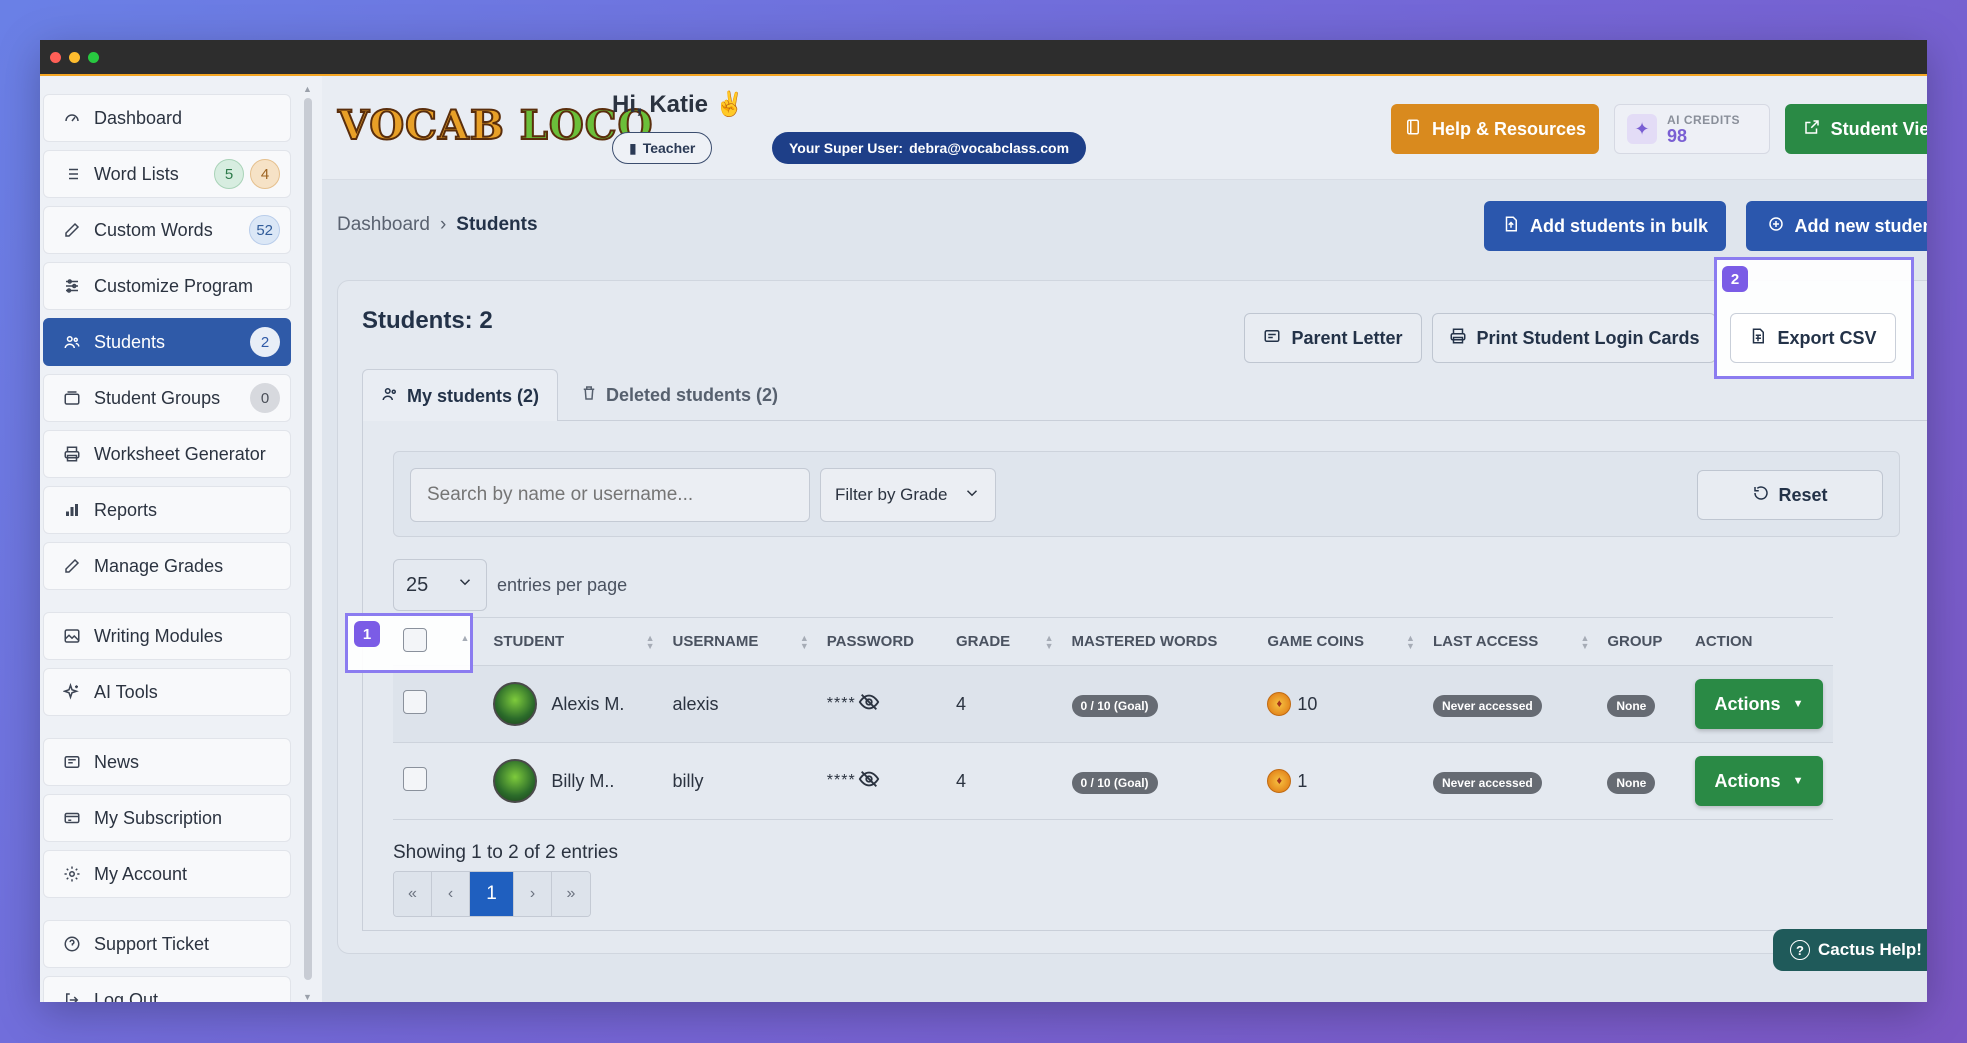 This screenshot has height=1043, width=1967. I want to click on message-icon, so click(1272, 338).